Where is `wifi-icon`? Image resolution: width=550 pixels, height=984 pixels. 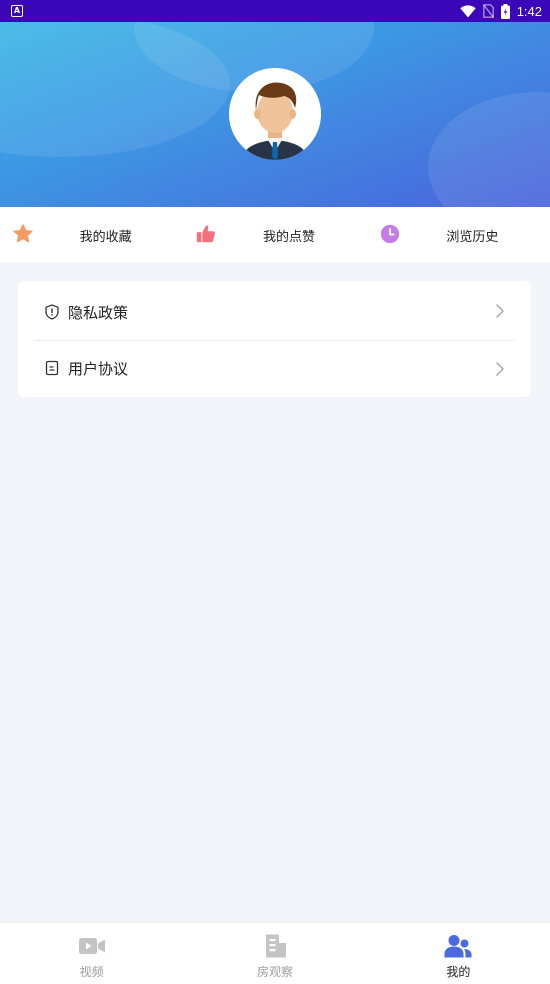 wifi-icon is located at coordinates (467, 10).